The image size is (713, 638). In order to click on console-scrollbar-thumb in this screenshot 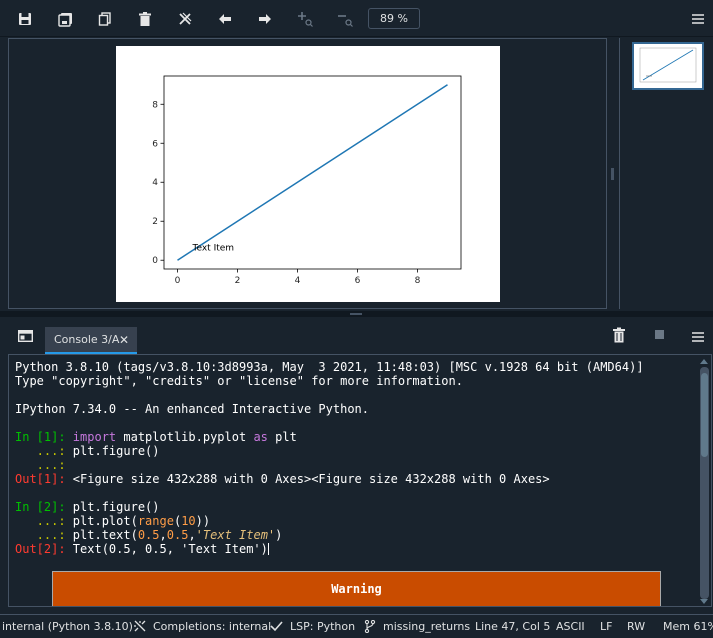, I will do `click(704, 415)`.